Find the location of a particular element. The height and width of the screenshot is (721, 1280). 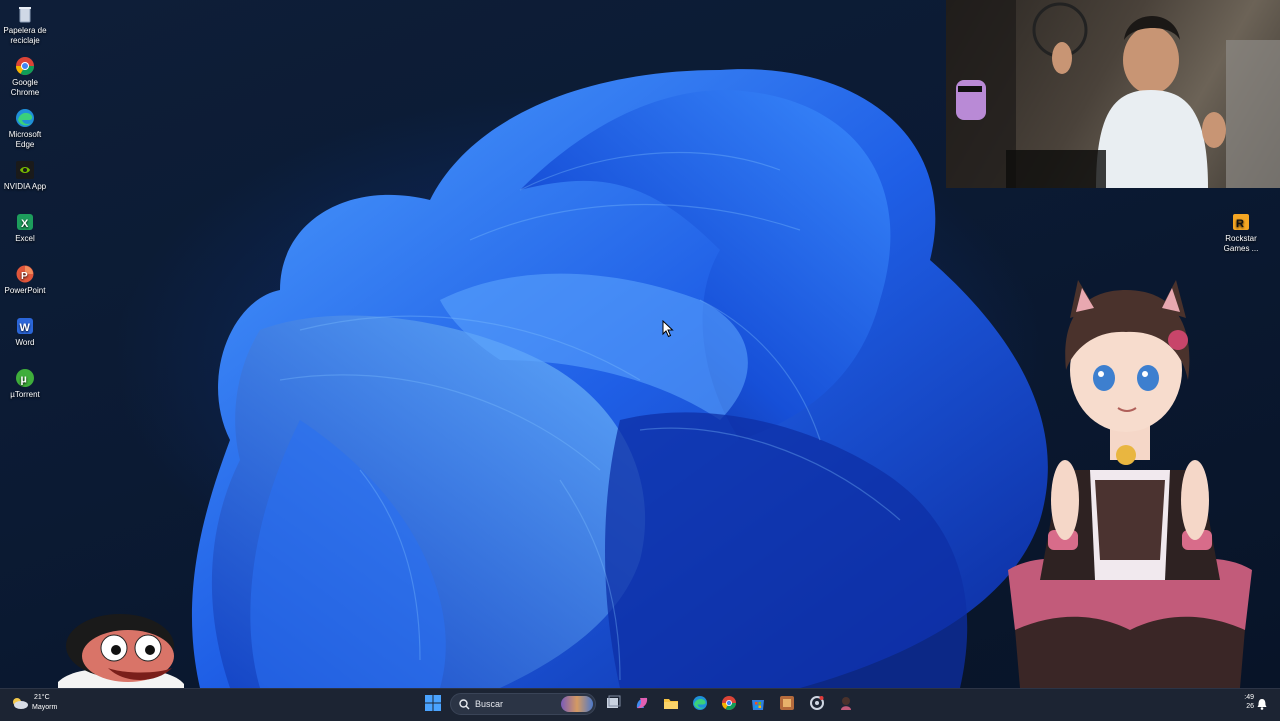

svg-text: W is located at coordinates (25, 328).